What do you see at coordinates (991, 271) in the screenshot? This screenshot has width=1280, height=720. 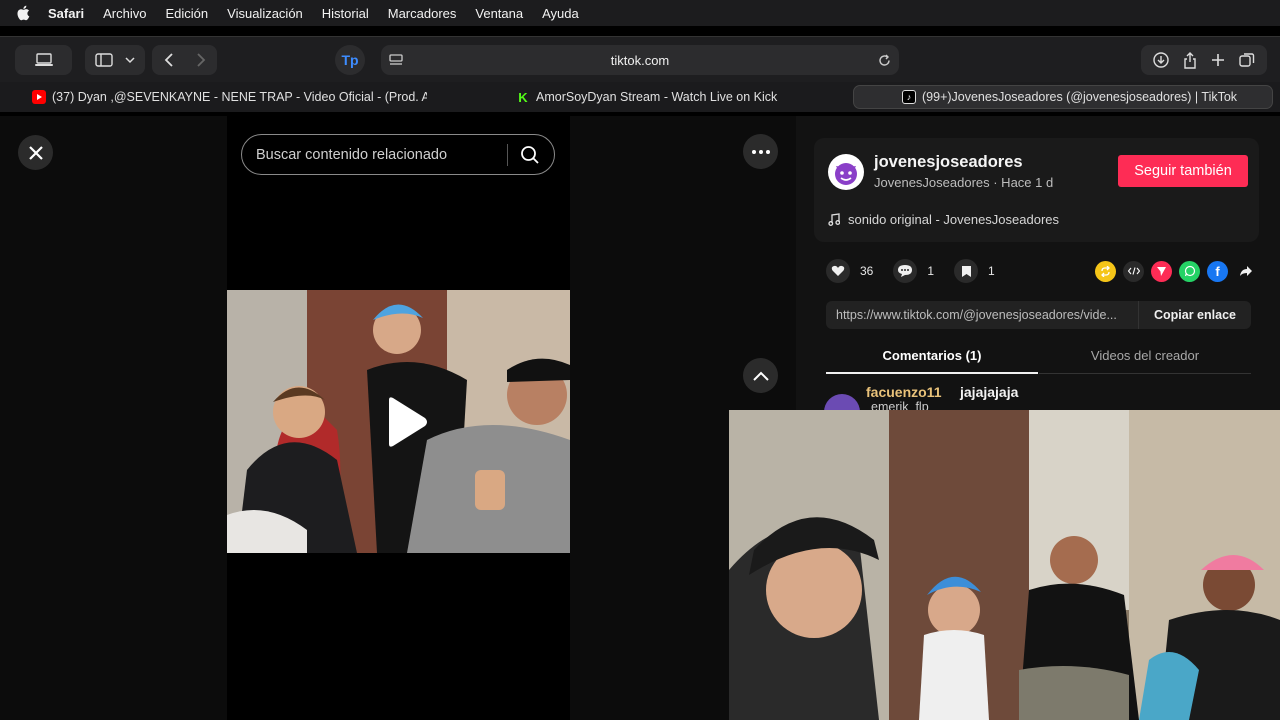 I see `save-count: 1` at bounding box center [991, 271].